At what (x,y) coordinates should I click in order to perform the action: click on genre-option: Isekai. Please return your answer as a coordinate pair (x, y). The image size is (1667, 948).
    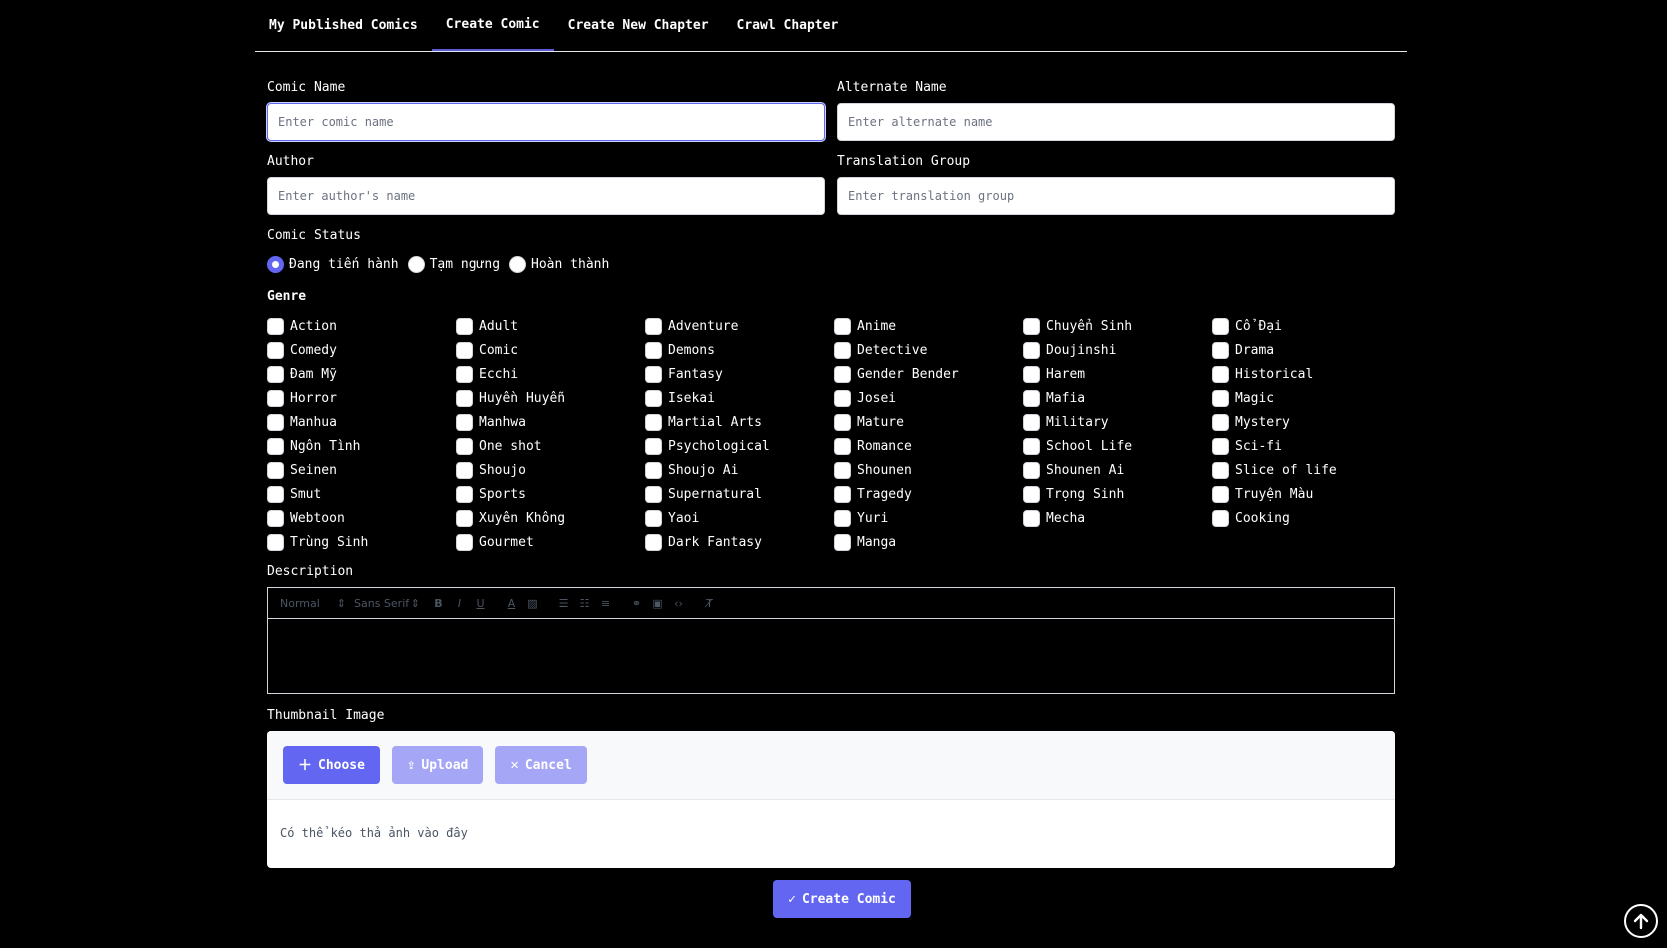
    Looking at the image, I should click on (739, 398).